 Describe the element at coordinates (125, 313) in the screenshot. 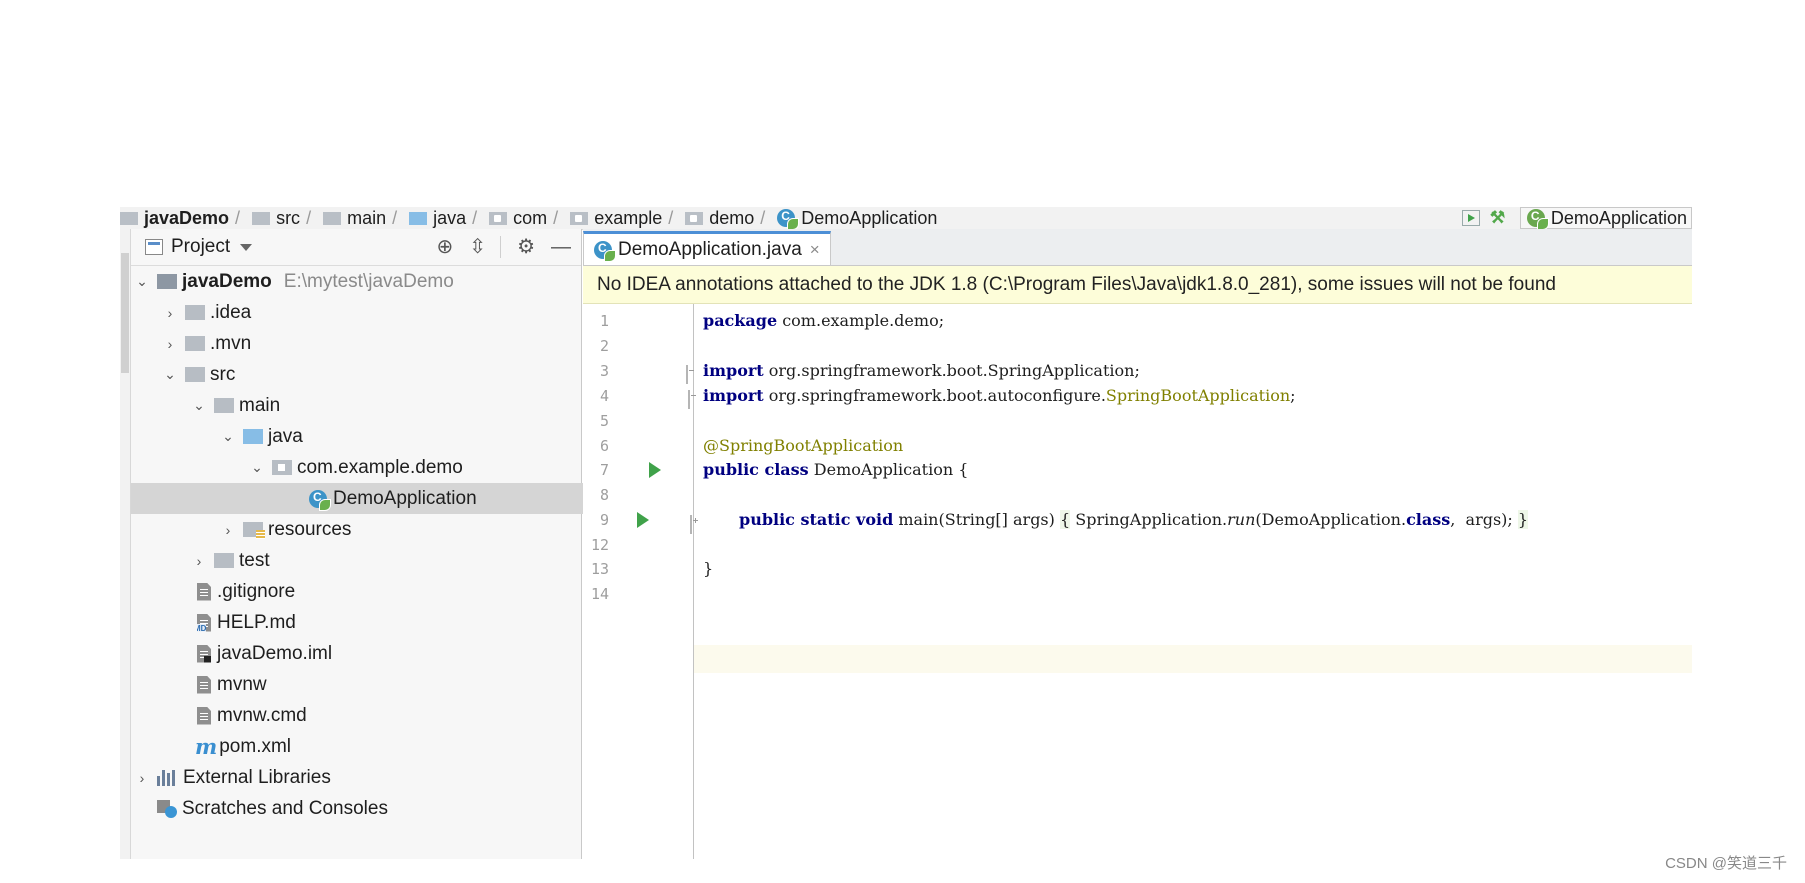

I see `project-tool-tab` at that location.